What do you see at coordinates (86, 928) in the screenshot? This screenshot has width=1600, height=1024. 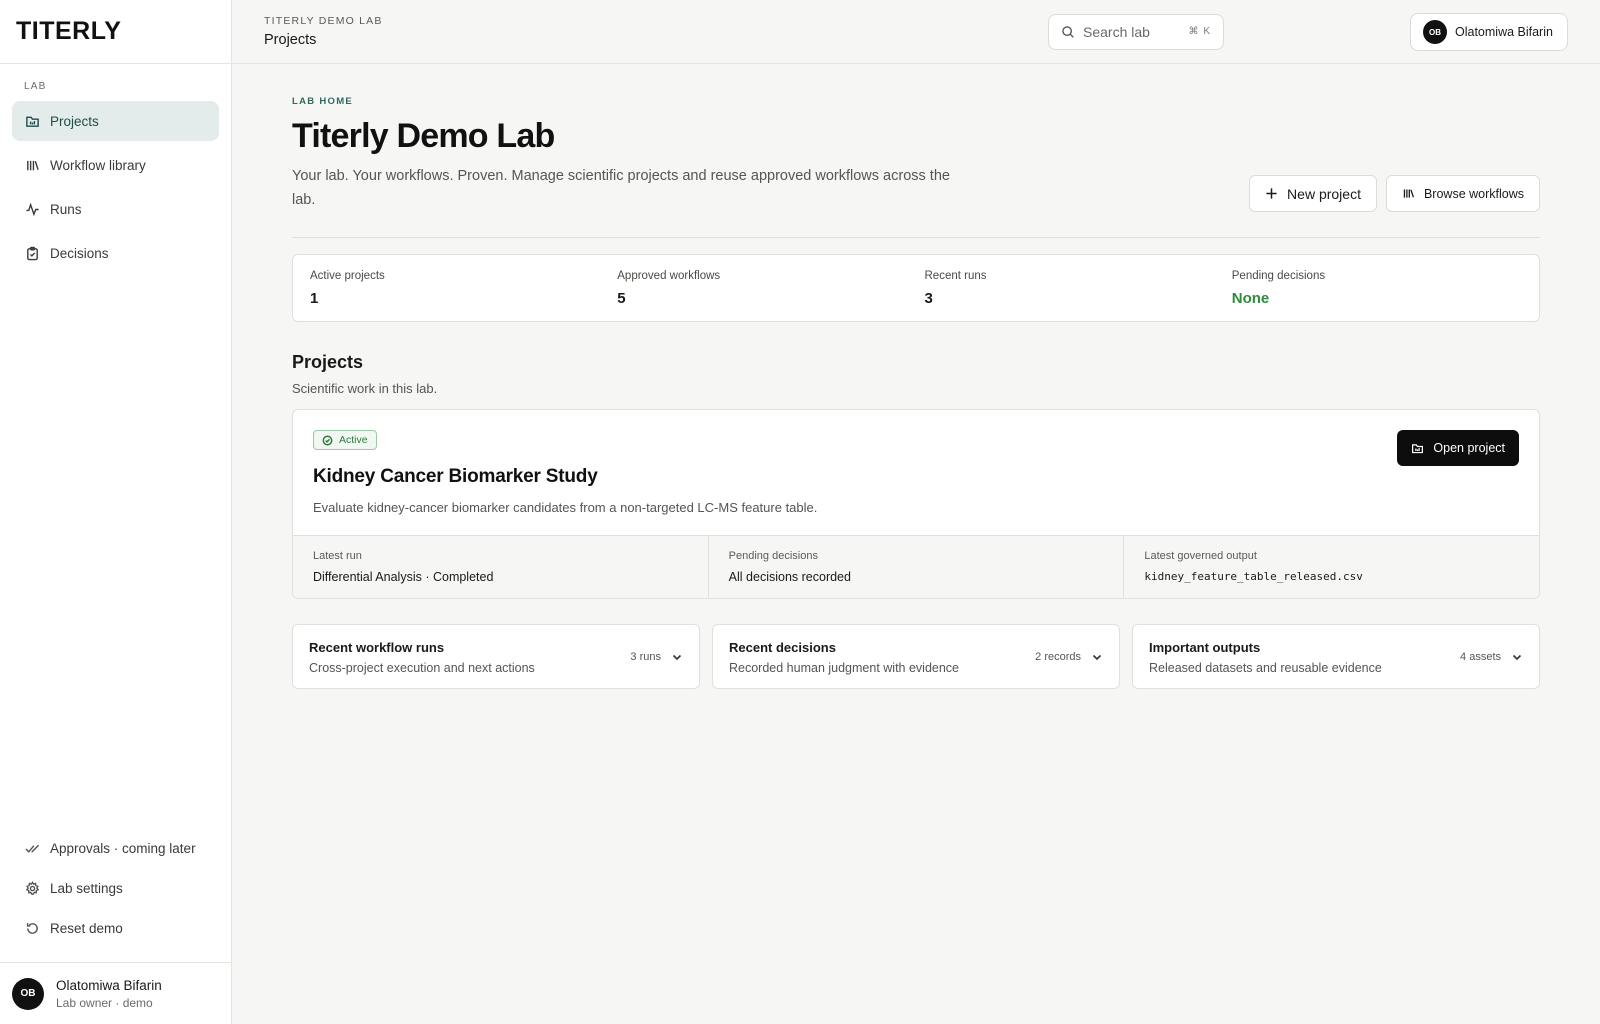 I see `sidebar-item-label: Reset demo` at bounding box center [86, 928].